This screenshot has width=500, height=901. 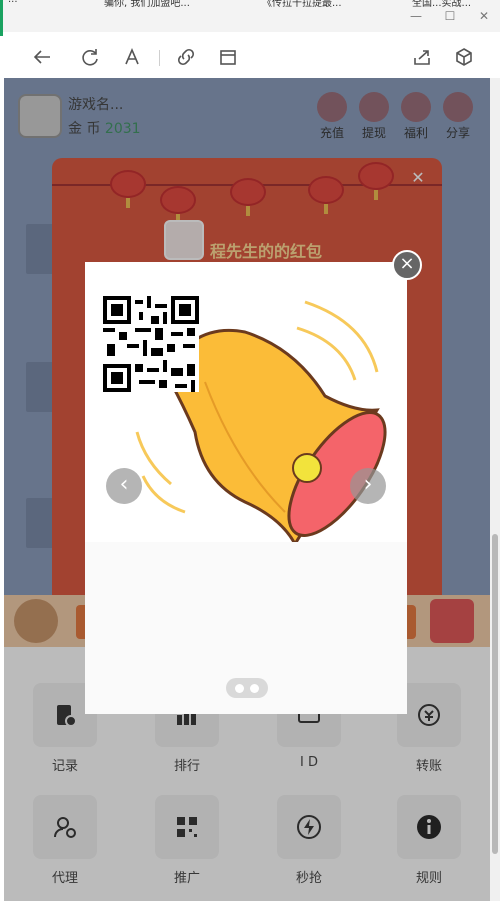 I want to click on slider-pagination, so click(x=247, y=688).